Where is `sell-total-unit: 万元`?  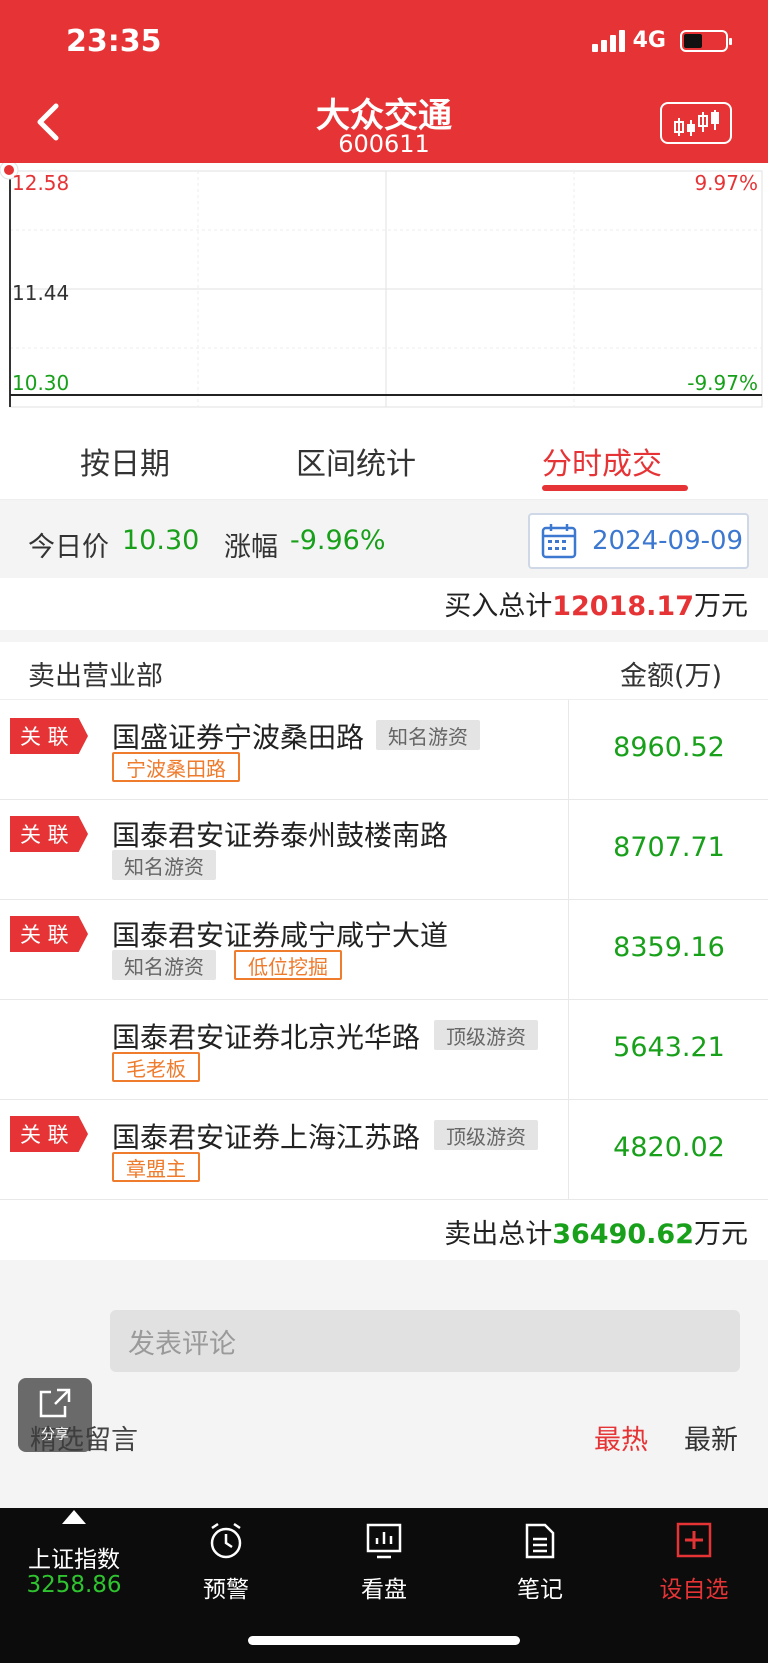 sell-total-unit: 万元 is located at coordinates (721, 1234).